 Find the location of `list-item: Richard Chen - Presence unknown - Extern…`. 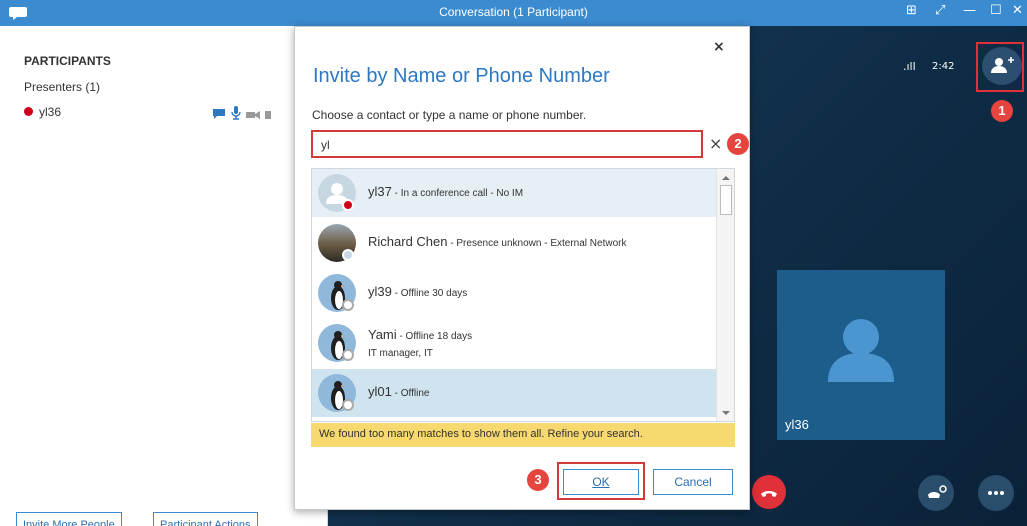

list-item: Richard Chen - Presence unknown - Extern… is located at coordinates (514, 243).